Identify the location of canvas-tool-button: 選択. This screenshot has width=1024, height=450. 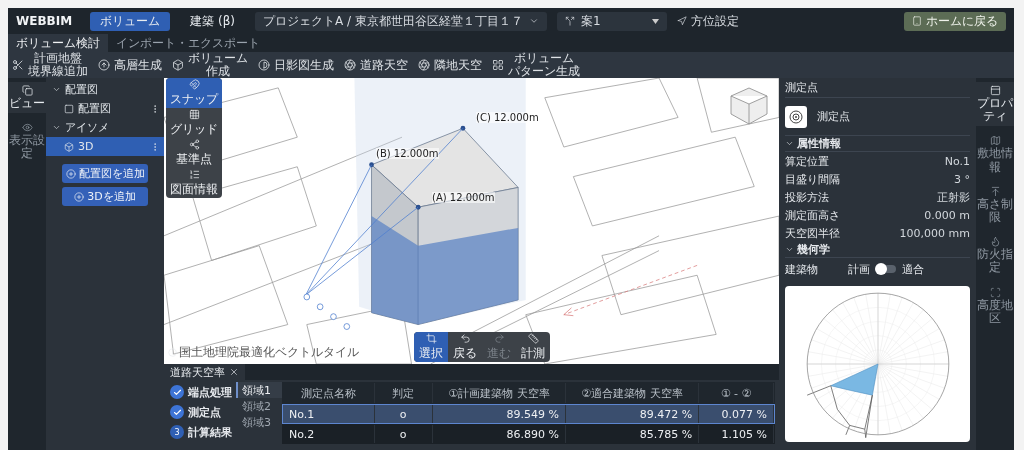
(431, 347).